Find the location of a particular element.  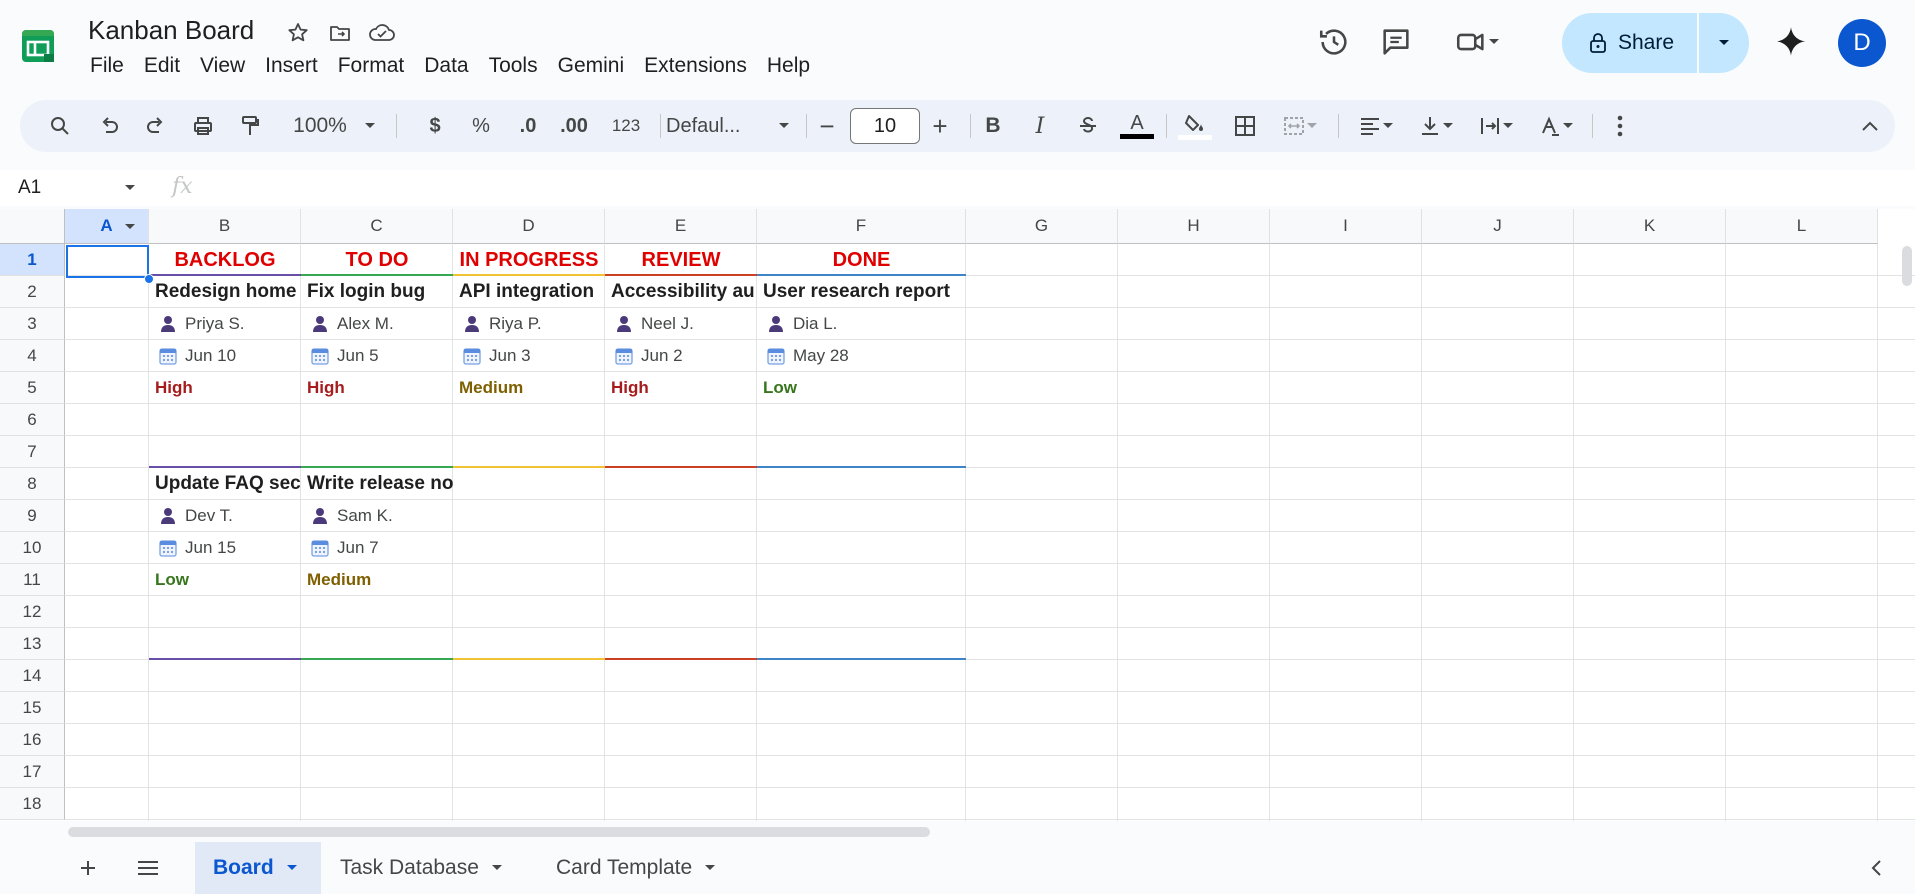

row-header: 15 is located at coordinates (32, 708).